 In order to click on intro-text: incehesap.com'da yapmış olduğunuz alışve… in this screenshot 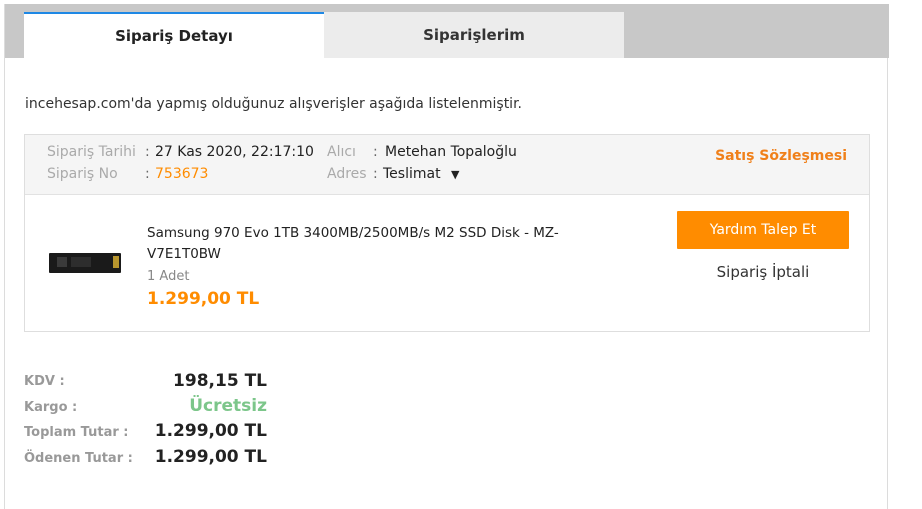, I will do `click(273, 104)`.